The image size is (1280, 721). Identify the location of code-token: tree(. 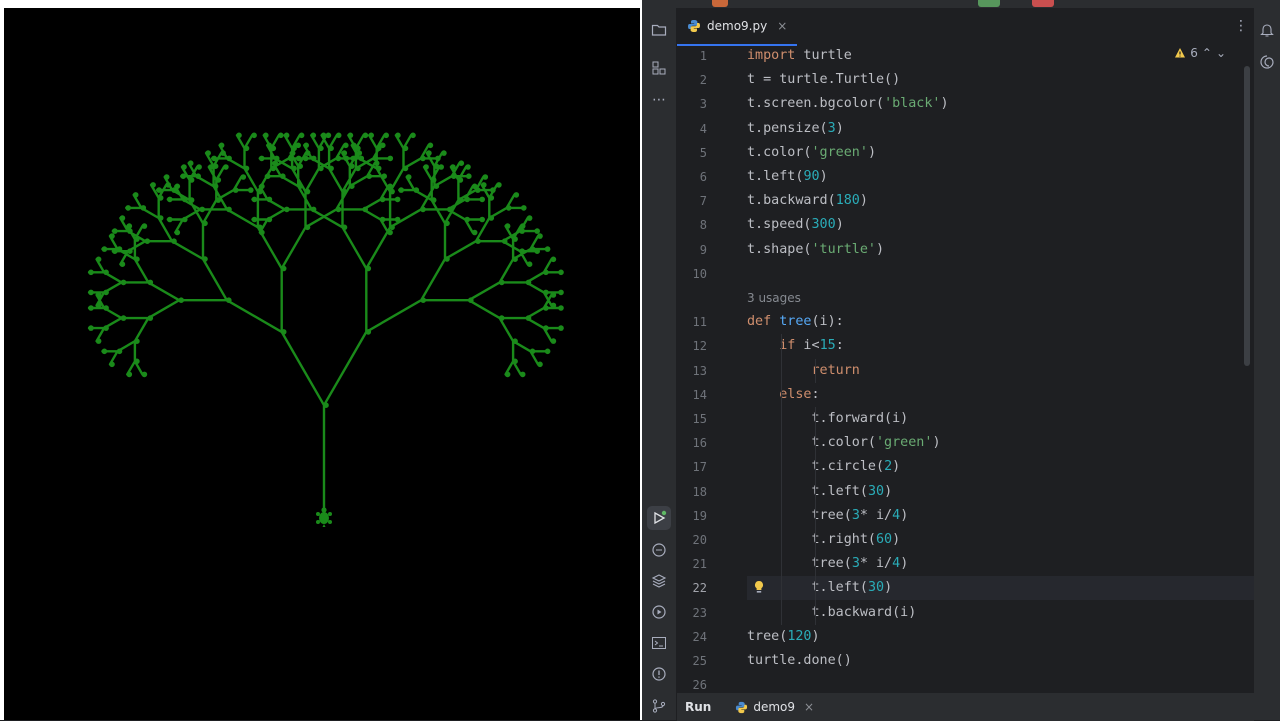
(799, 564).